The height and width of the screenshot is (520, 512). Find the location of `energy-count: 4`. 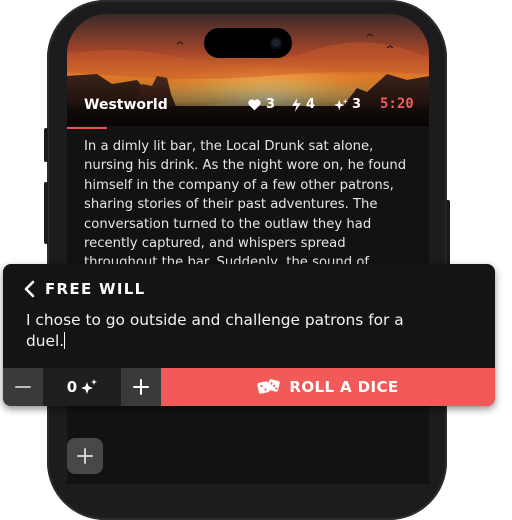

energy-count: 4 is located at coordinates (311, 104).